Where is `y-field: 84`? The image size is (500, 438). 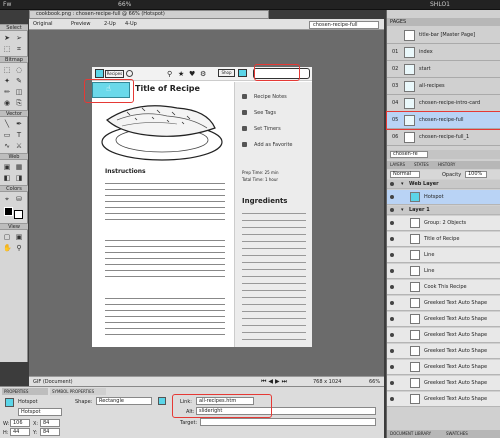 y-field: 84 is located at coordinates (50, 432).